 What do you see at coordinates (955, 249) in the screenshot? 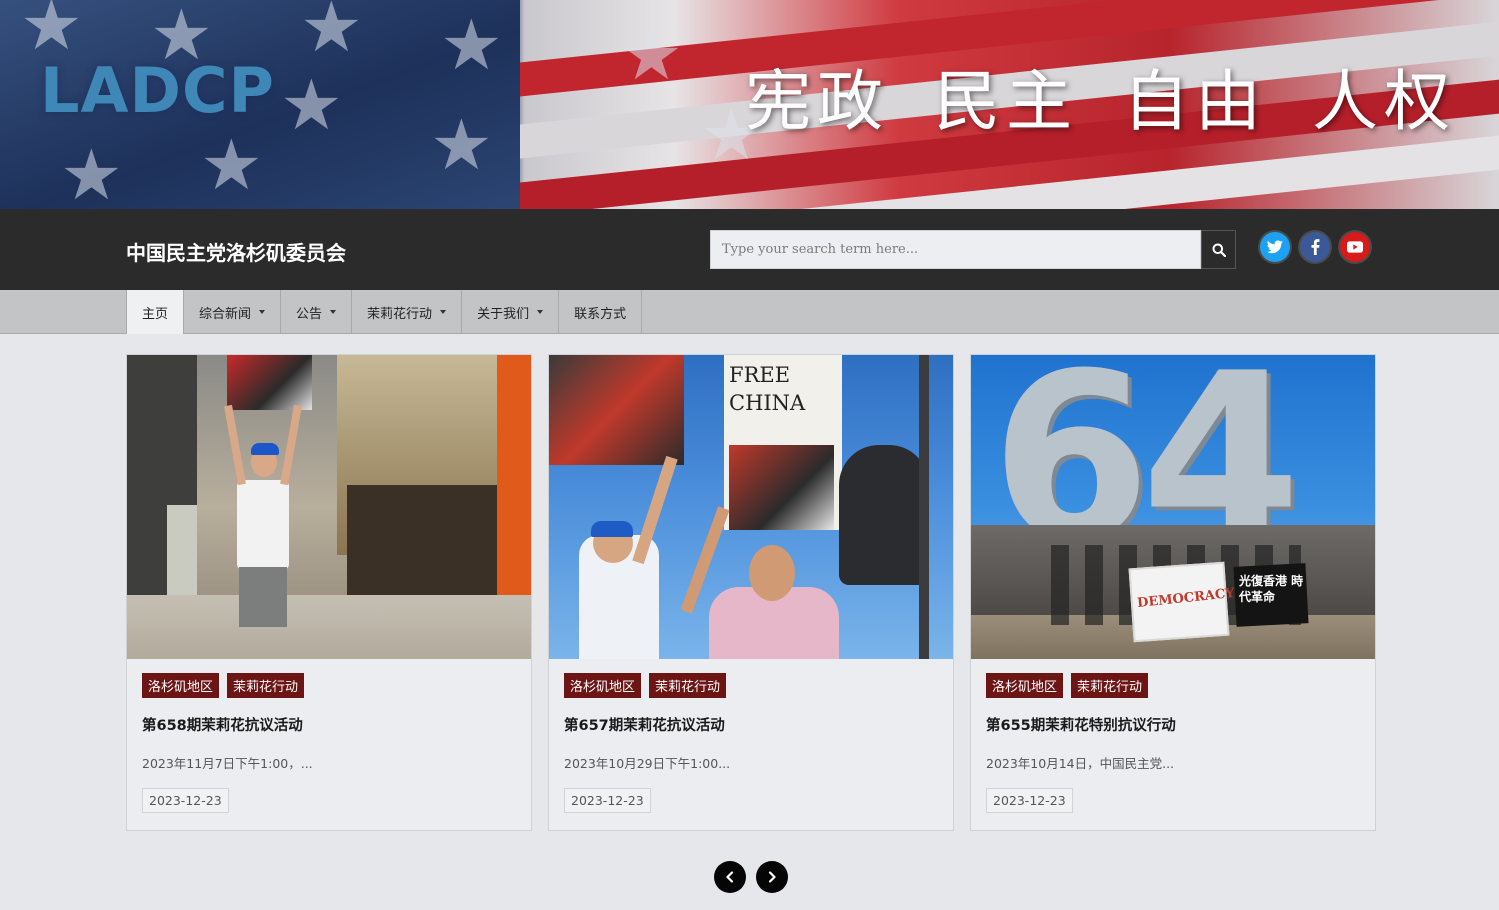
I see `search-input` at bounding box center [955, 249].